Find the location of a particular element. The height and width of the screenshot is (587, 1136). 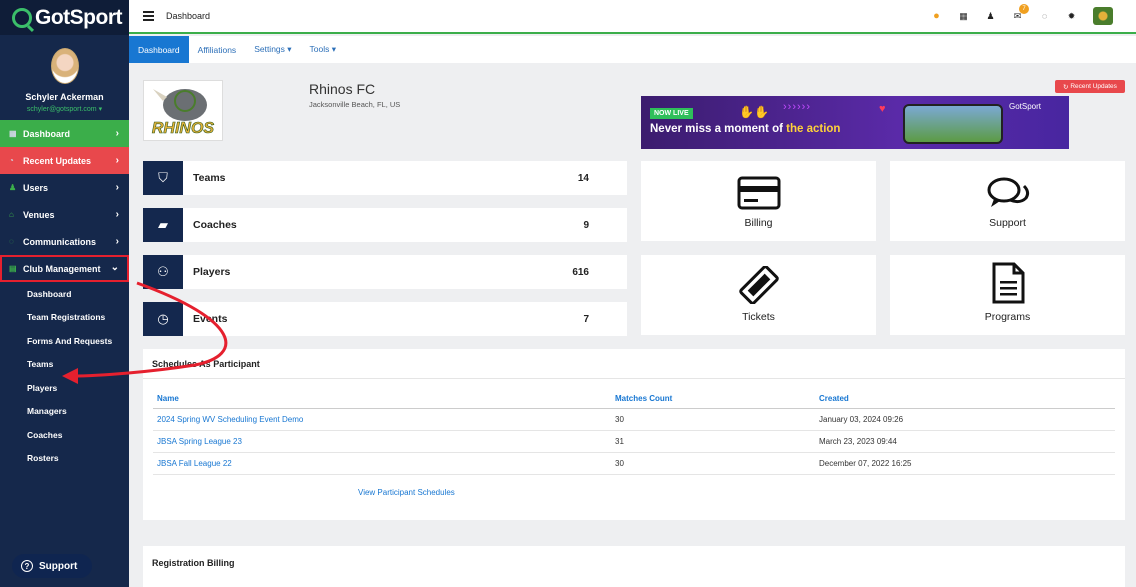

gear-icon: ✹ is located at coordinates (1071, 16).